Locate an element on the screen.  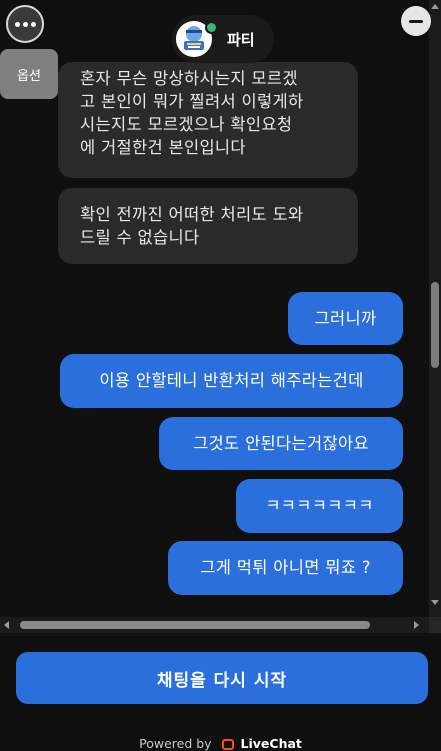
minimize-button is located at coordinates (416, 21).